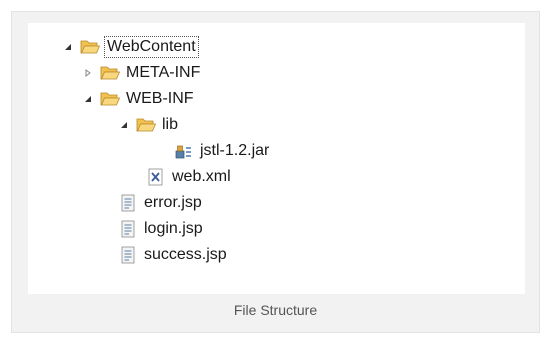 The image size is (551, 344). Describe the element at coordinates (163, 72) in the screenshot. I see `tree-item-label: META-INF` at that location.